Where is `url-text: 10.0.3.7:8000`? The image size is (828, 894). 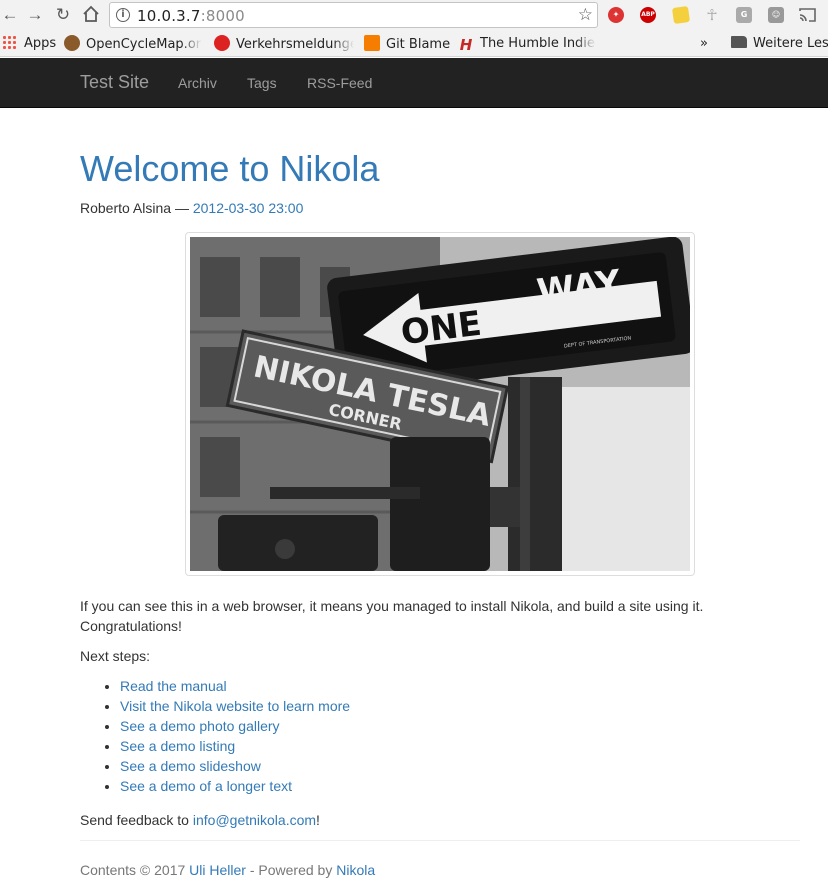 url-text: 10.0.3.7:8000 is located at coordinates (191, 16).